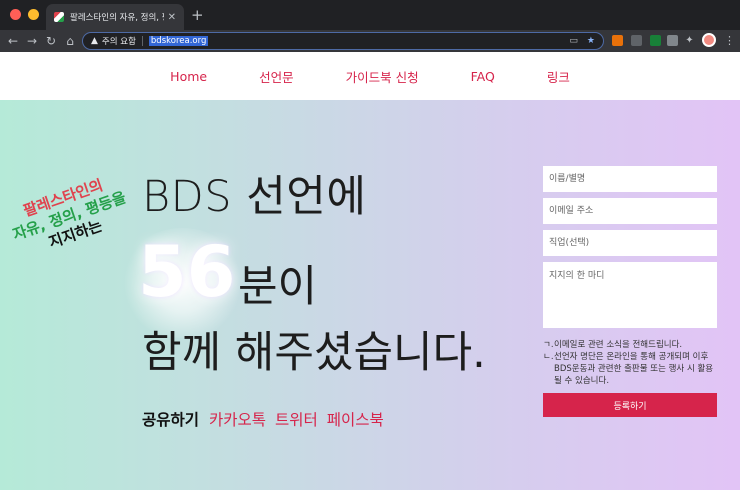  I want to click on slogan-badge: 팔레스타인의 자유, 정의, 평등을 지지하는, so click(71, 217).